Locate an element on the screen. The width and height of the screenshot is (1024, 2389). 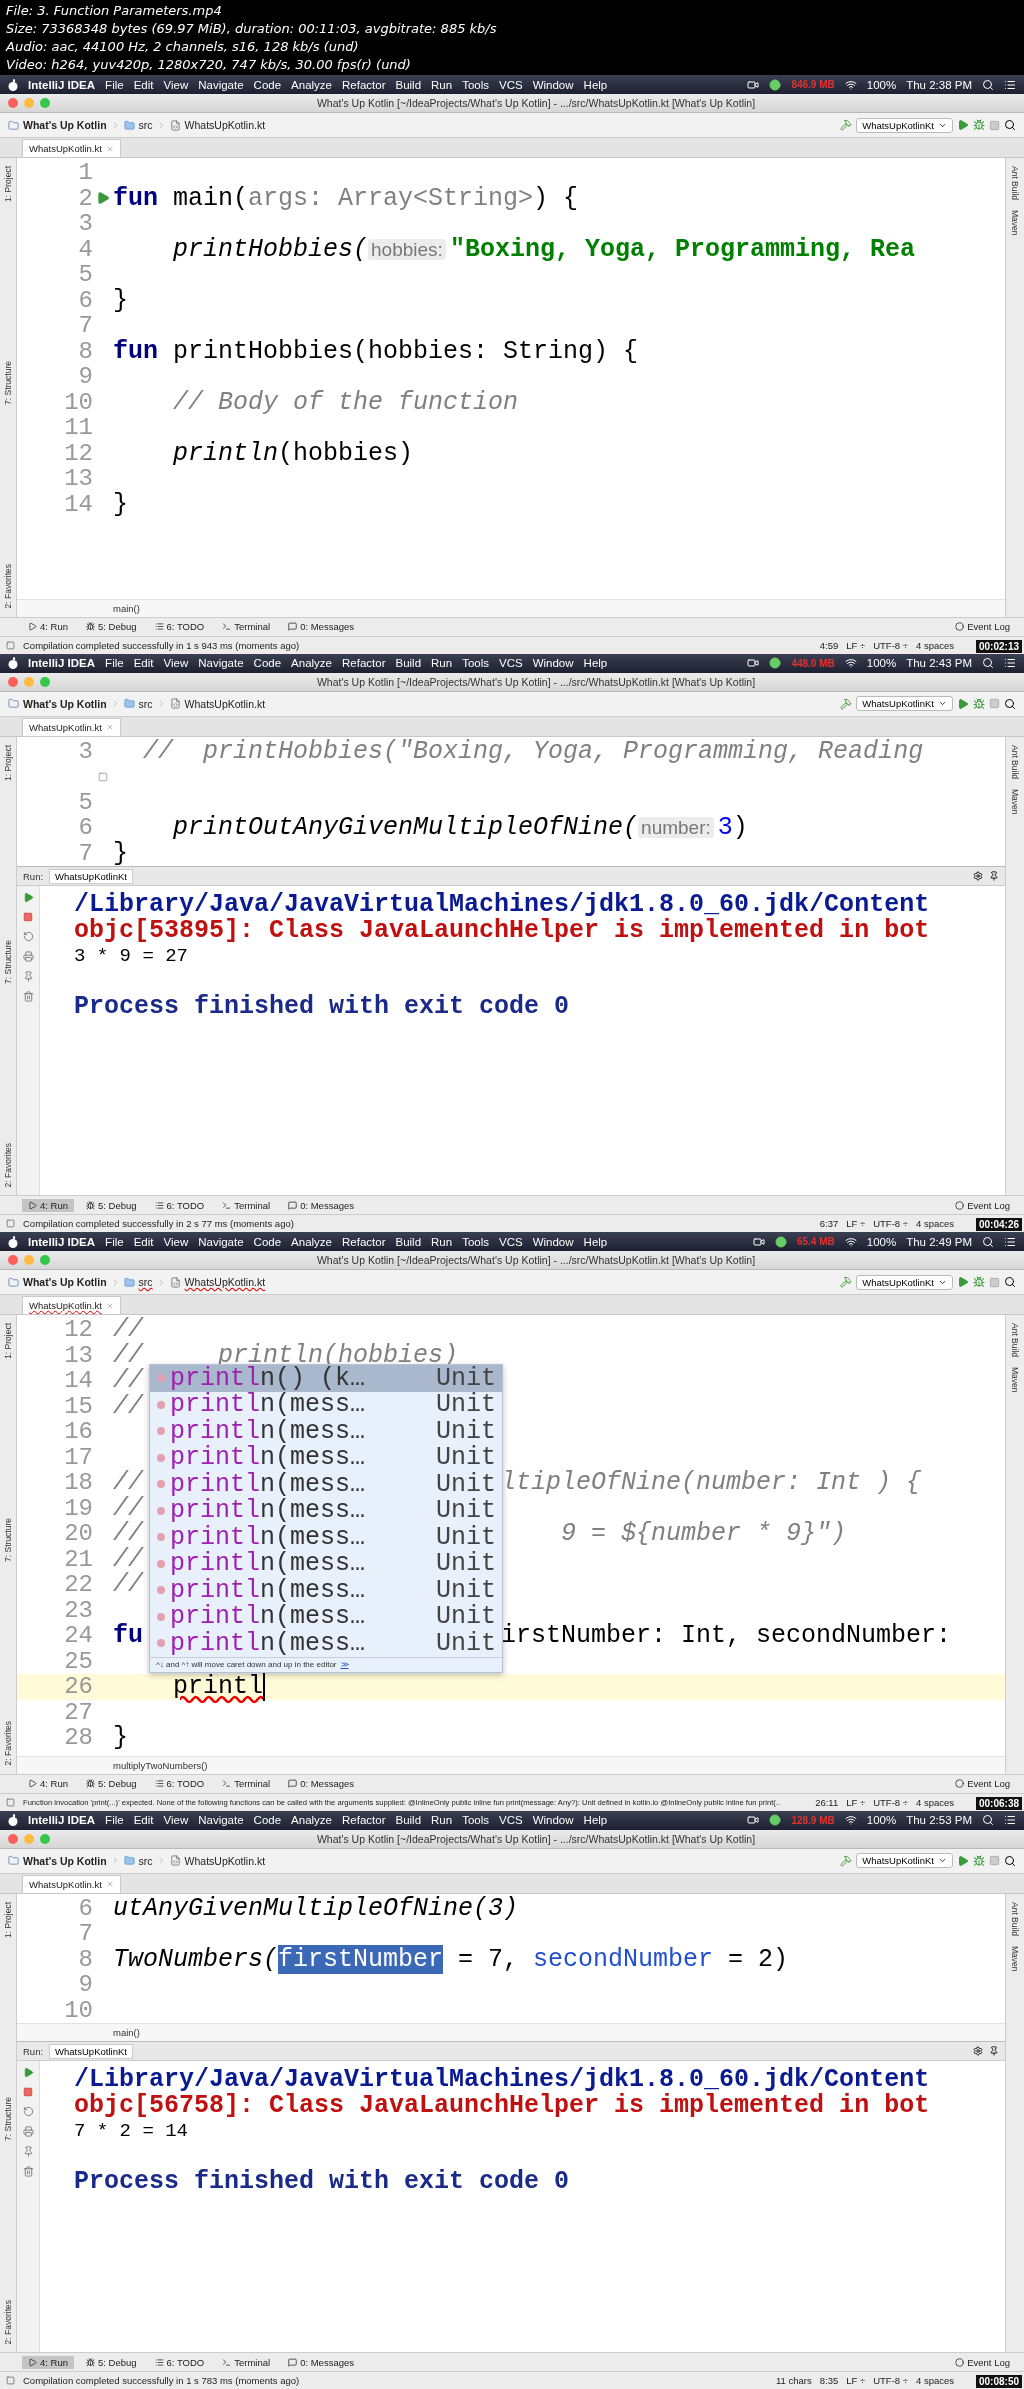
tool-window-button: Maven is located at coordinates (1015, 1380).